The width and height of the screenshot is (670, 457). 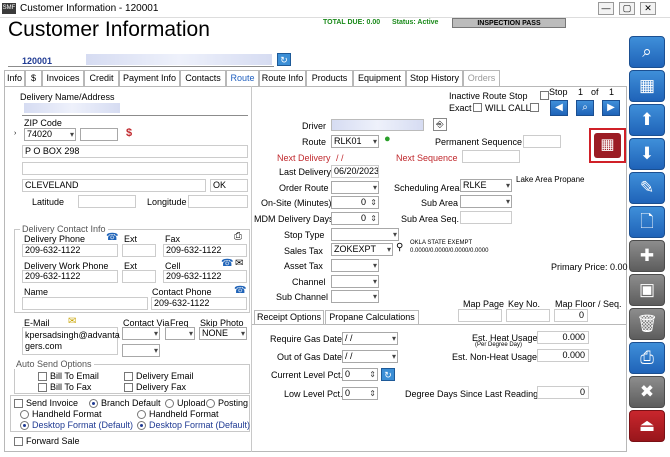 I want to click on cell-field: 209-632-1122, so click(x=205, y=276).